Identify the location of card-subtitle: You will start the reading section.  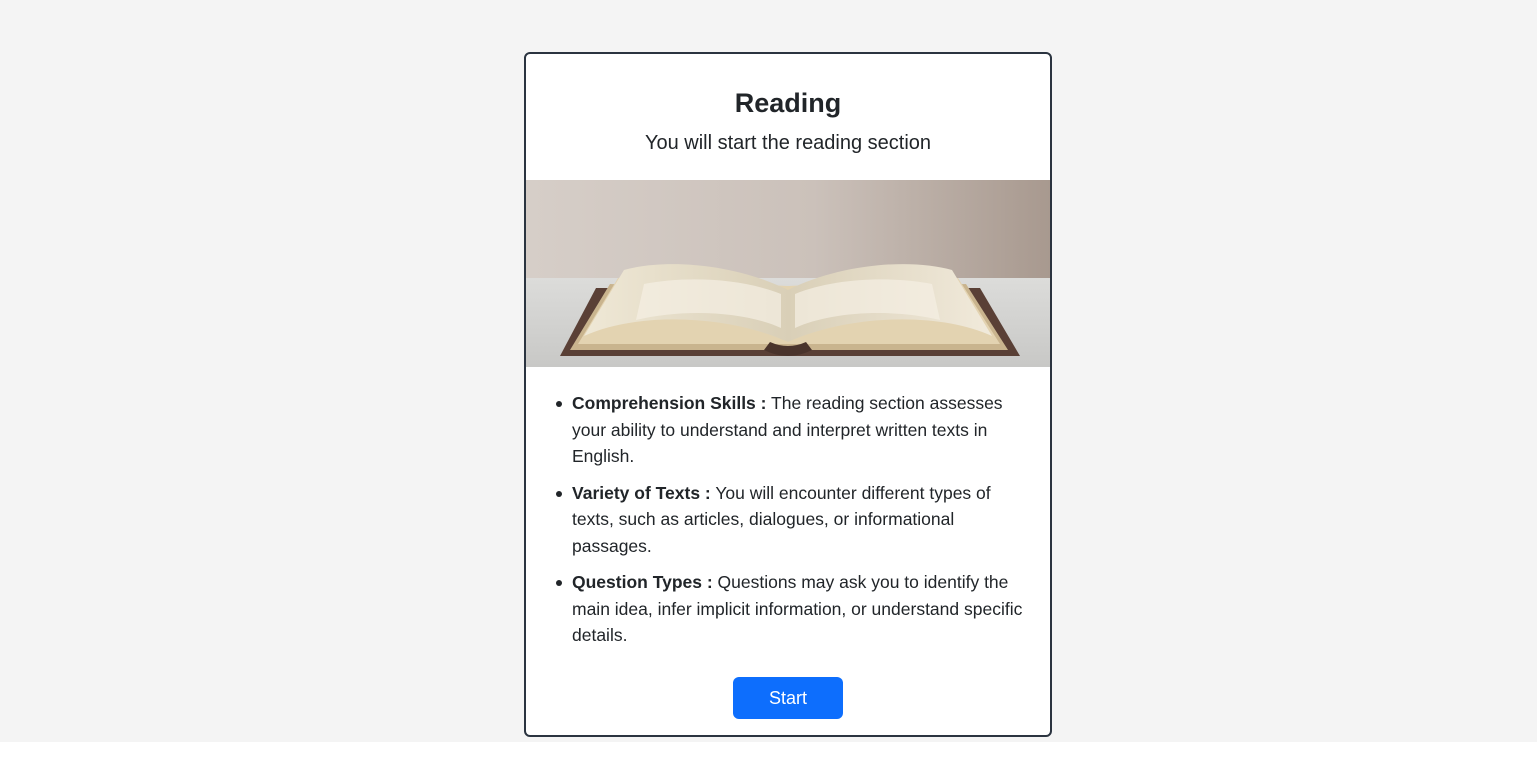
(788, 143).